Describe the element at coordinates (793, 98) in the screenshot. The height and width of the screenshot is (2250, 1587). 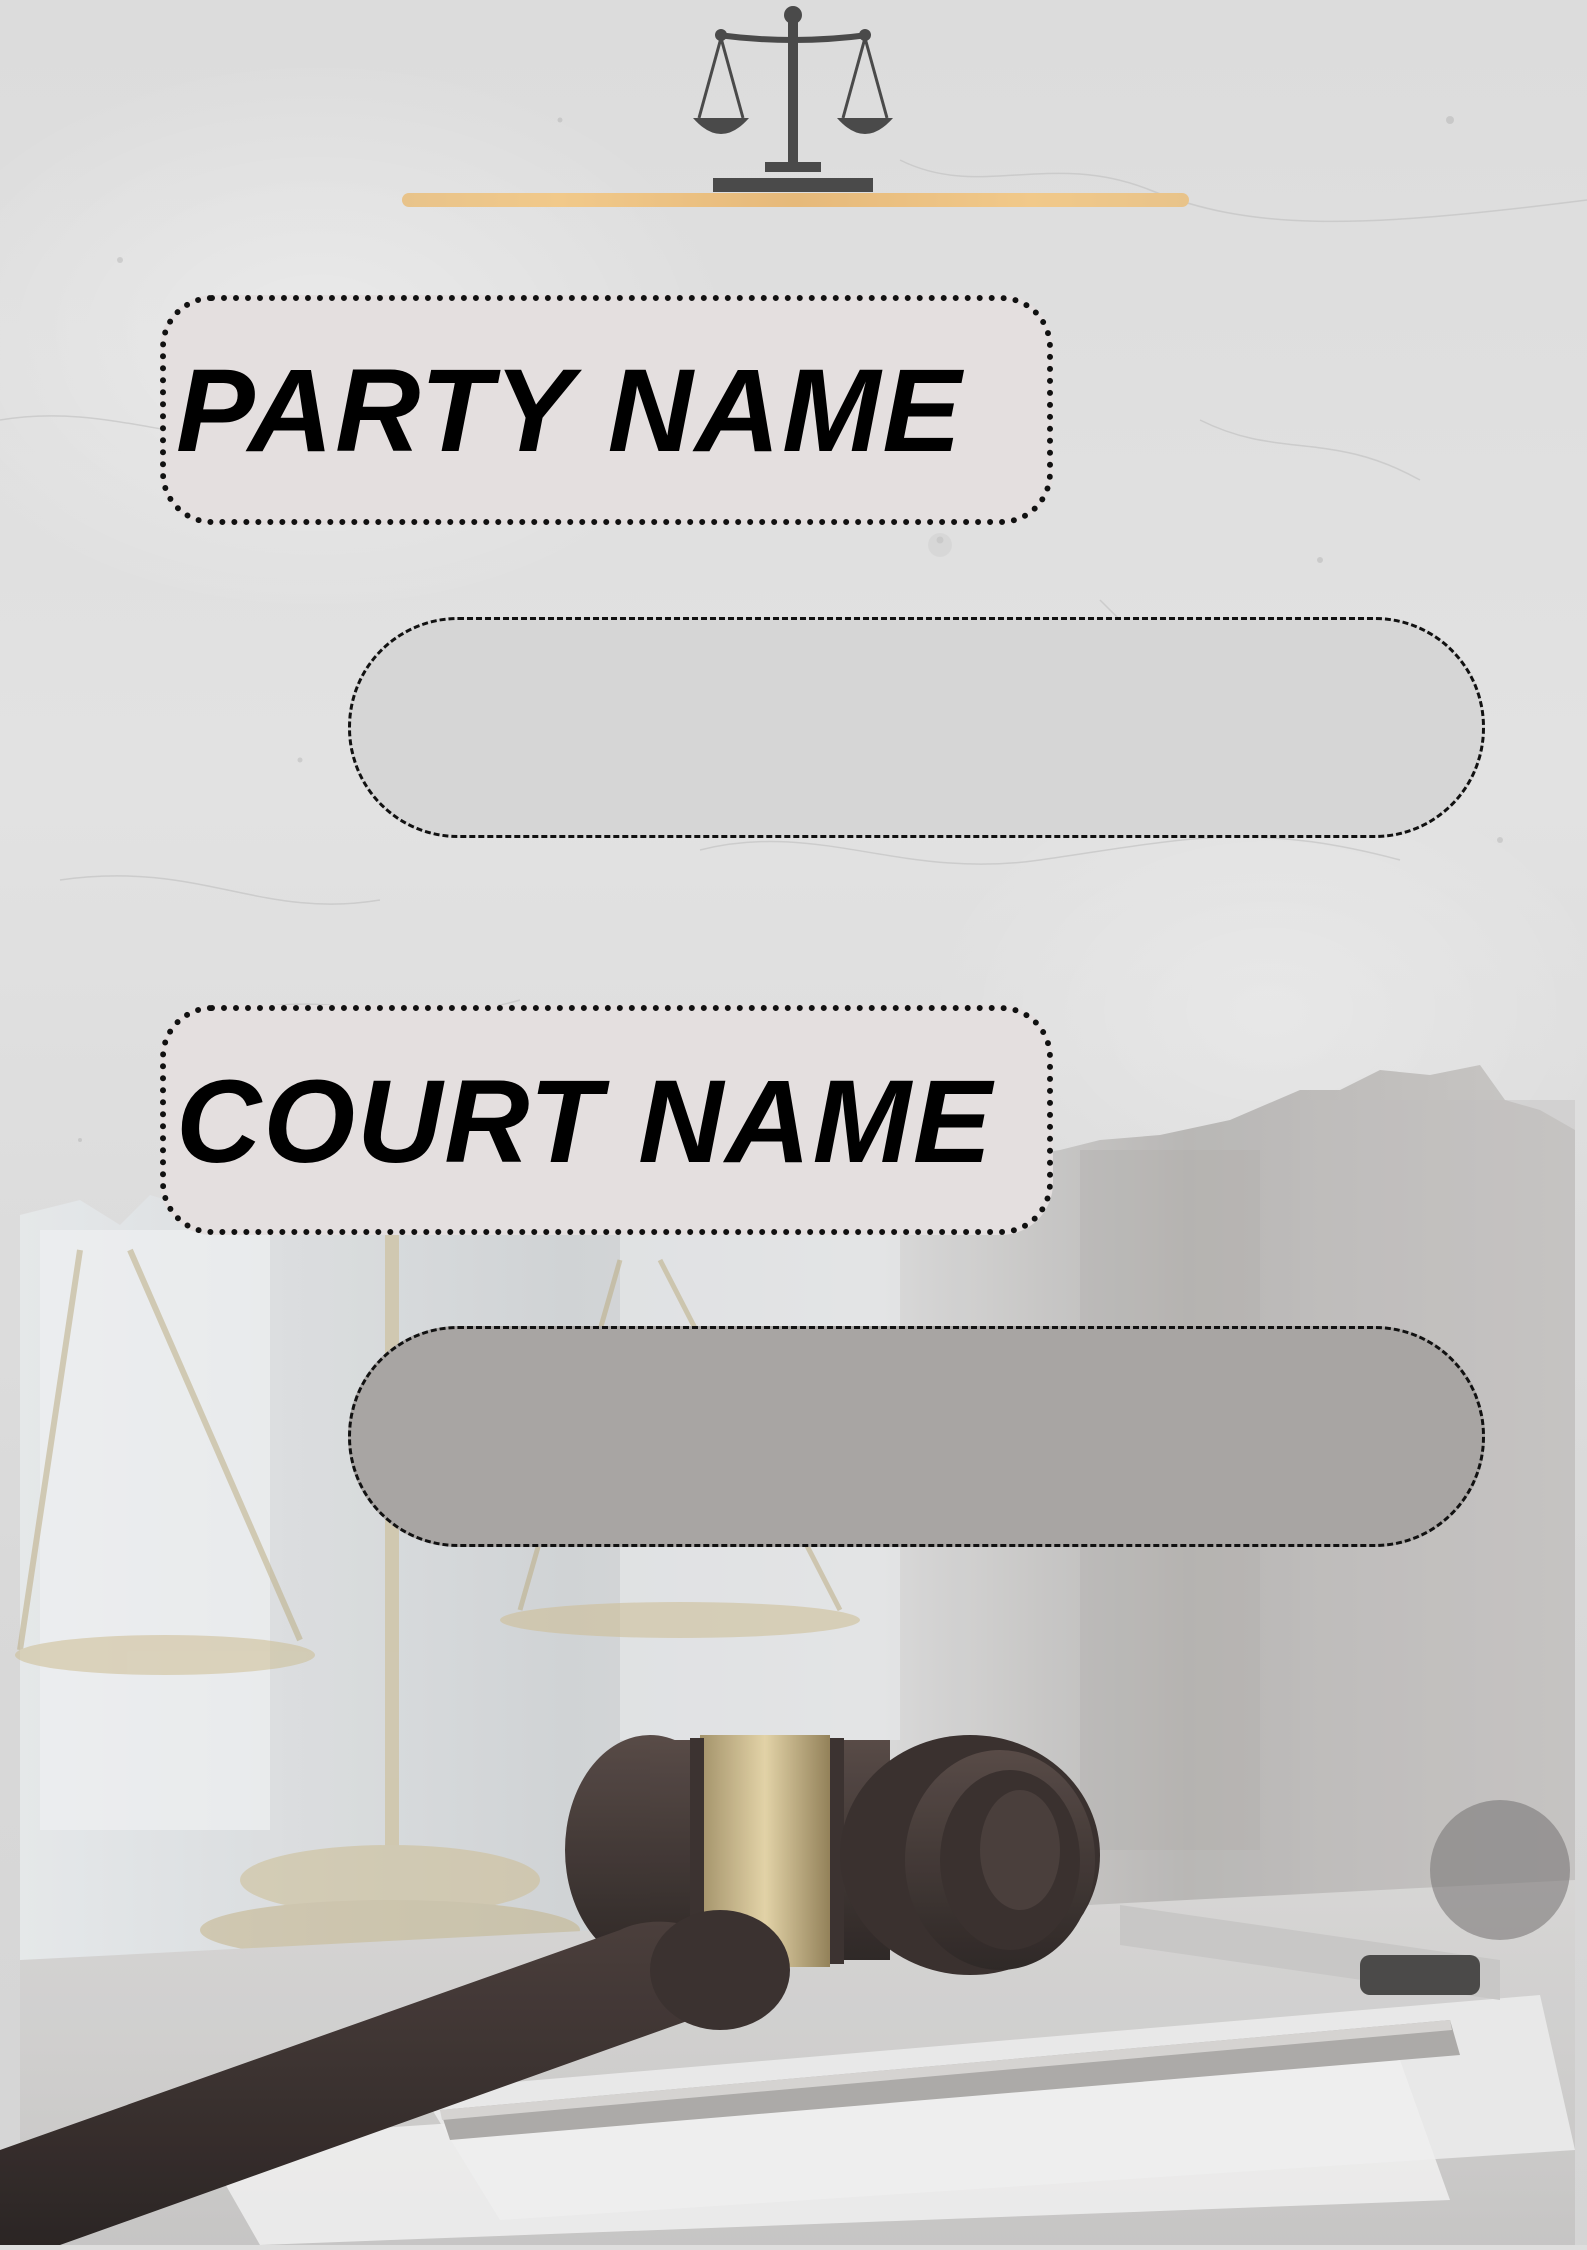
I see `scales-of-justice-icon` at that location.